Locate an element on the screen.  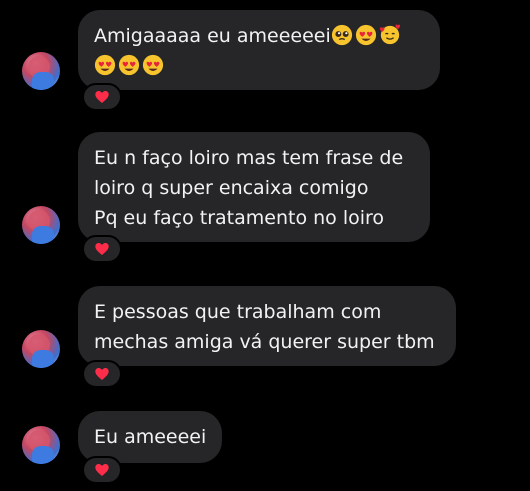
message-text-line: Amigaaaaa eu ameeeeei is located at coordinates (259, 36).